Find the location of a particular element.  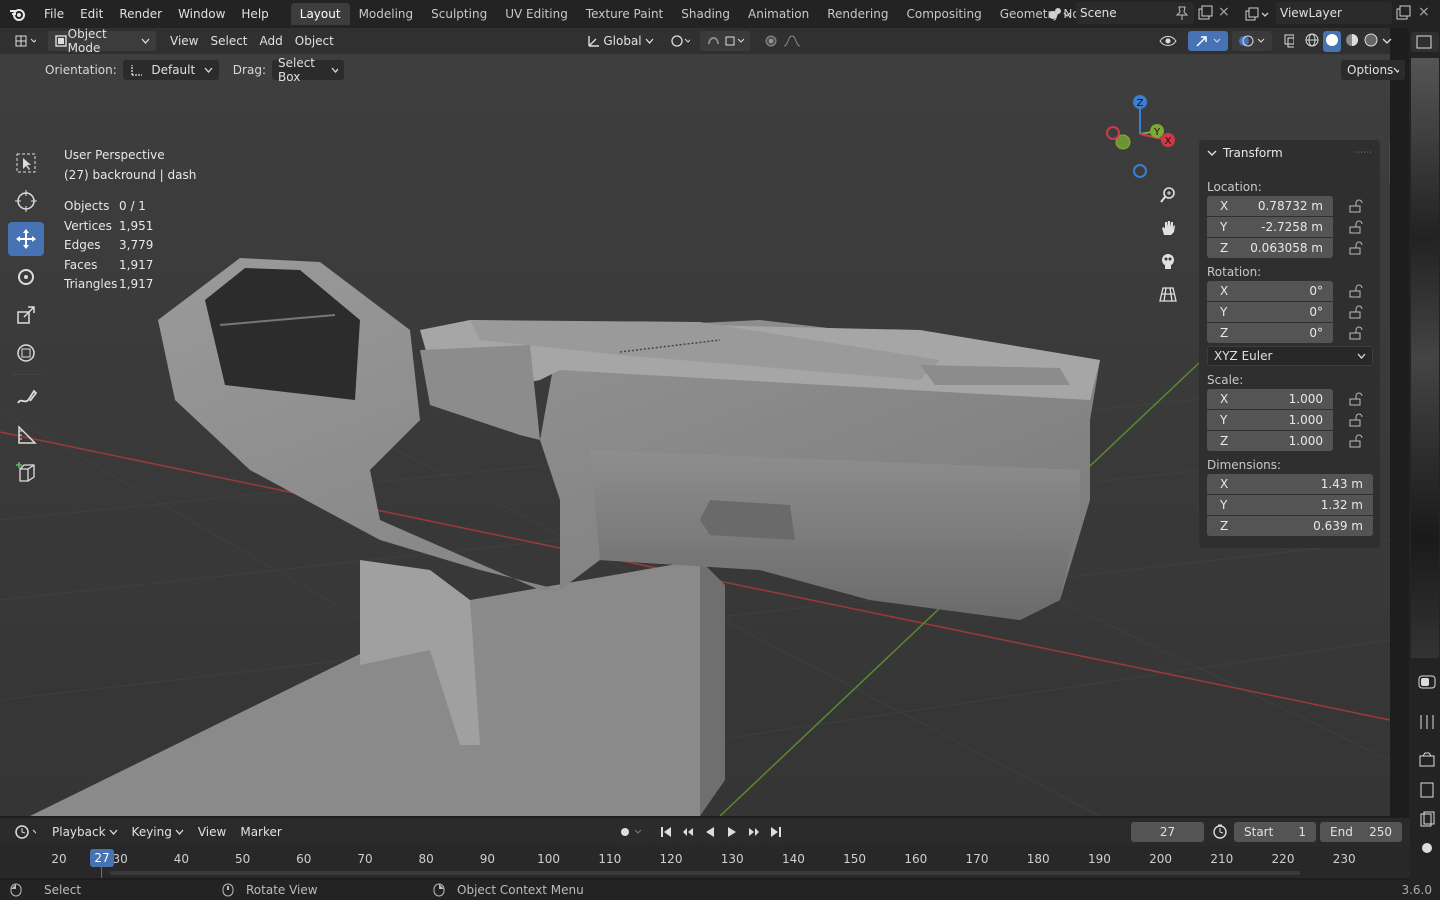

start-frame-field: Start 1 is located at coordinates (1275, 832).